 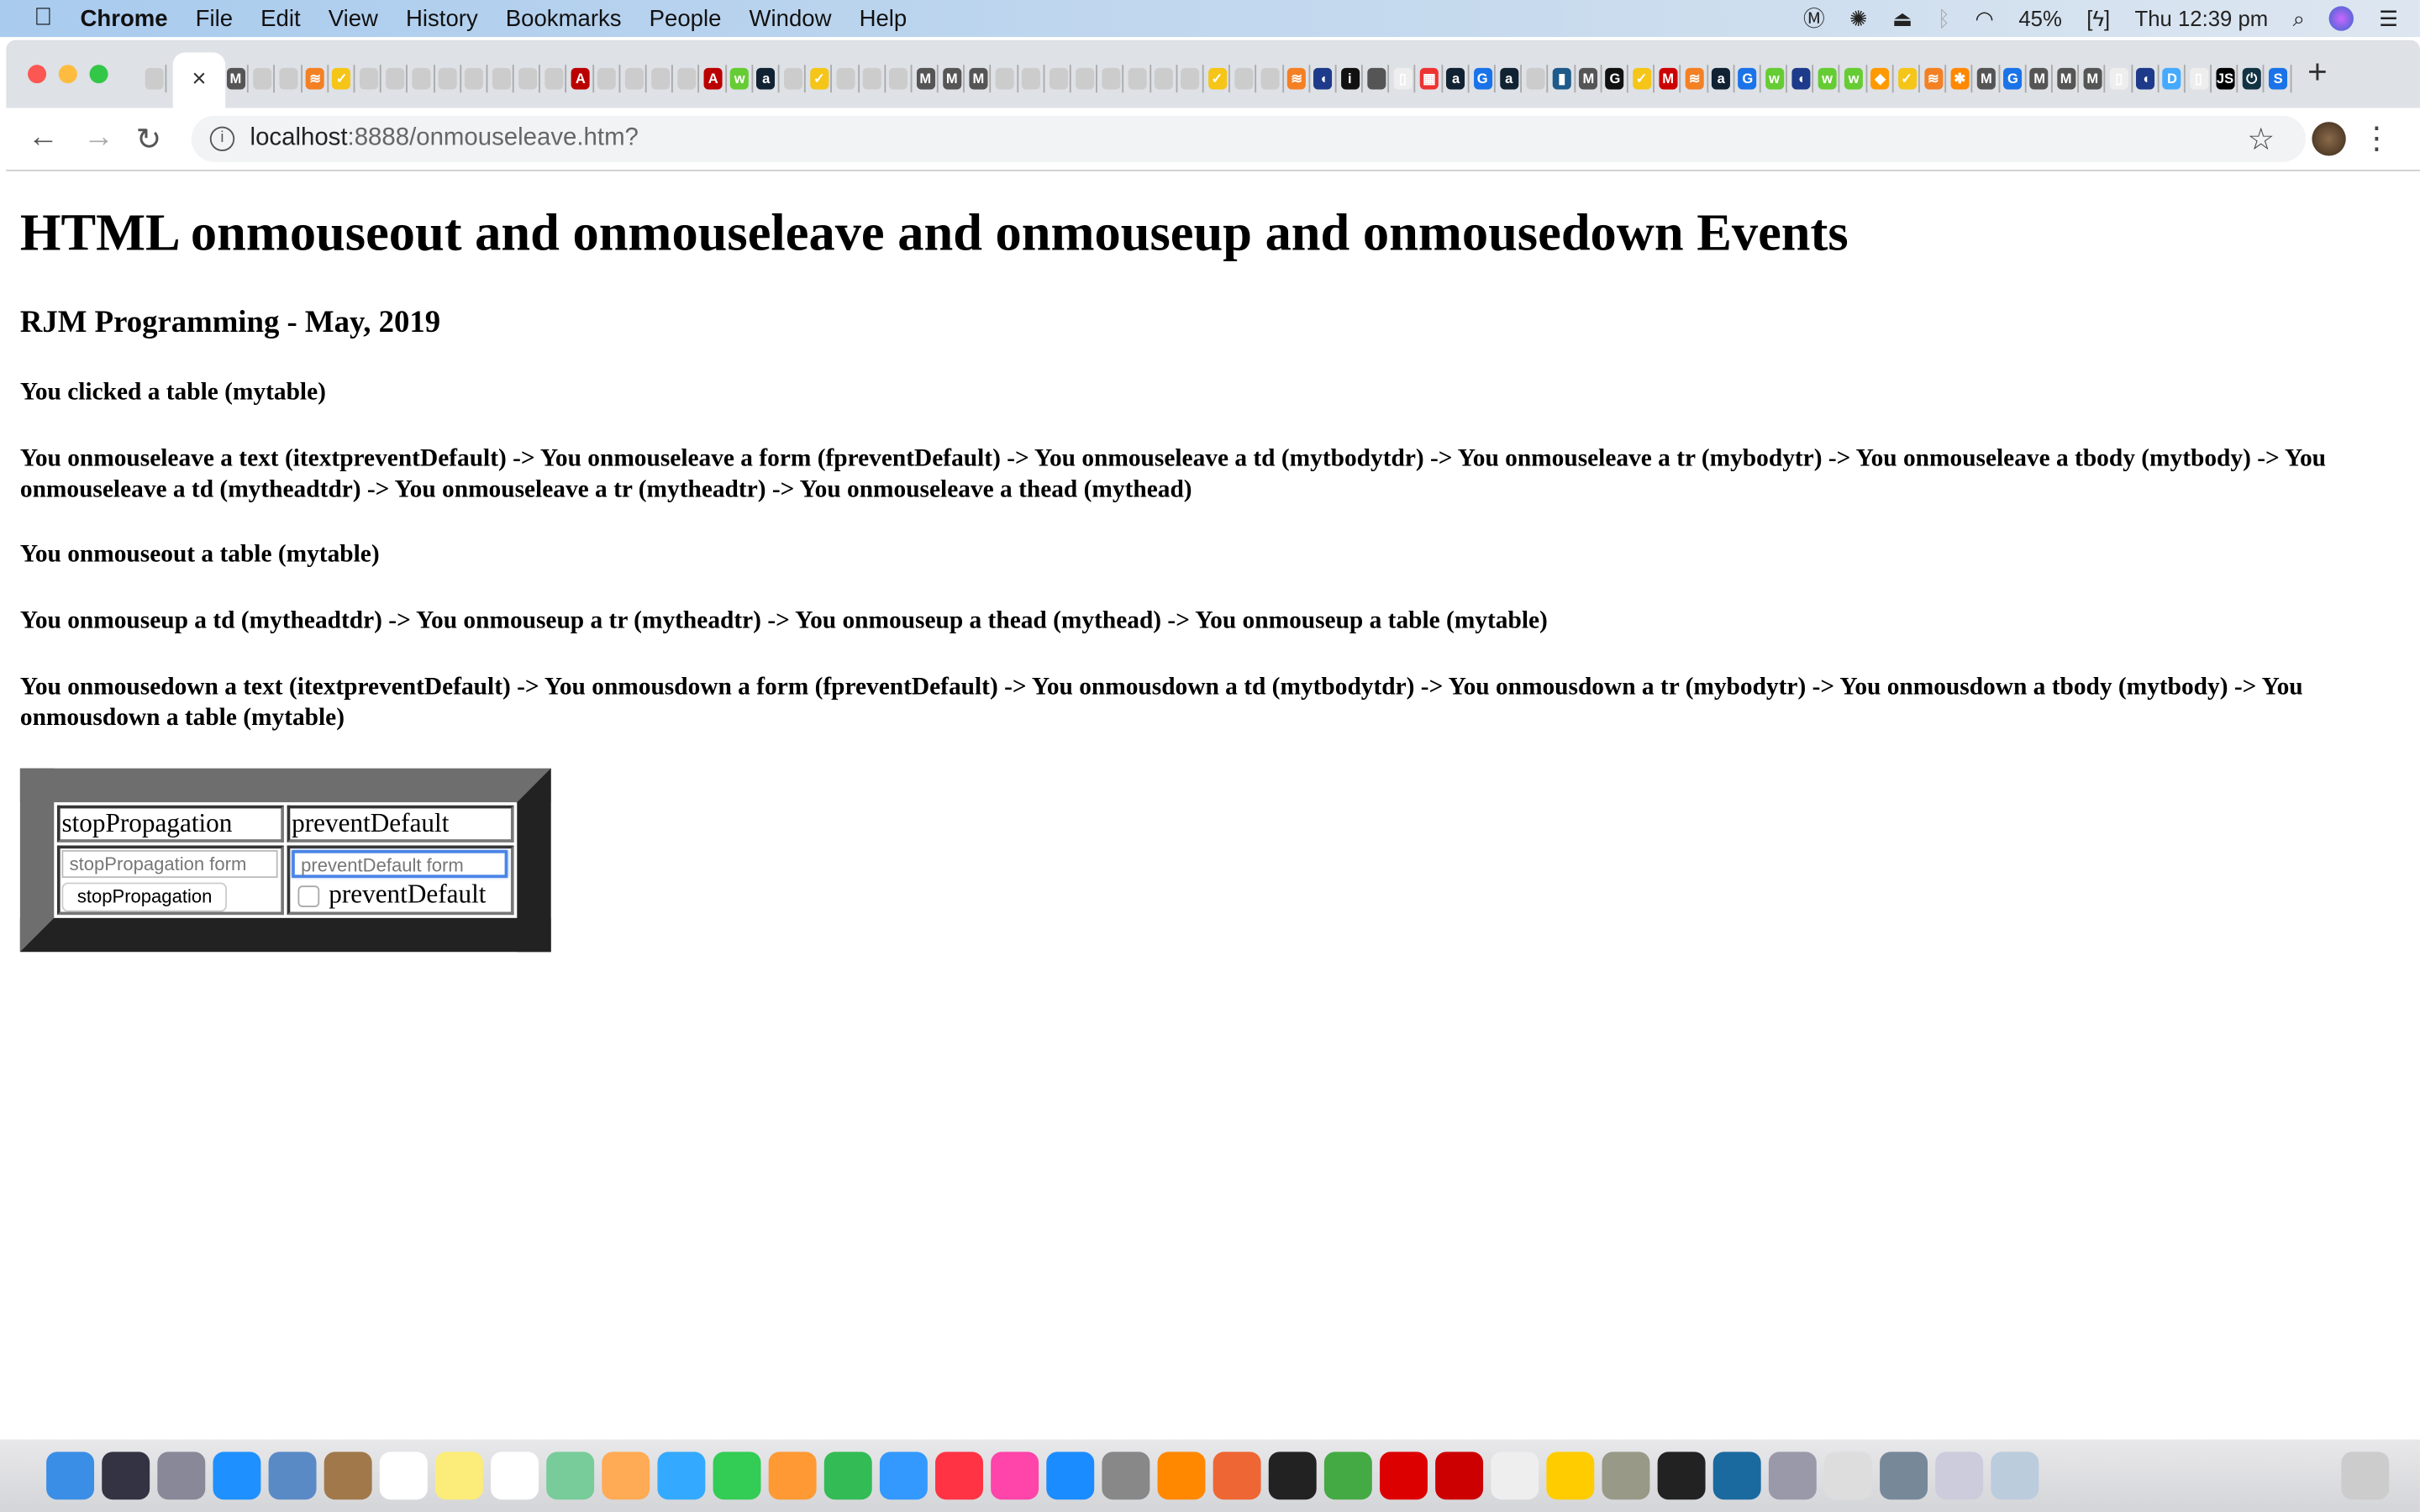 I want to click on close-window-button, so click(x=37, y=74).